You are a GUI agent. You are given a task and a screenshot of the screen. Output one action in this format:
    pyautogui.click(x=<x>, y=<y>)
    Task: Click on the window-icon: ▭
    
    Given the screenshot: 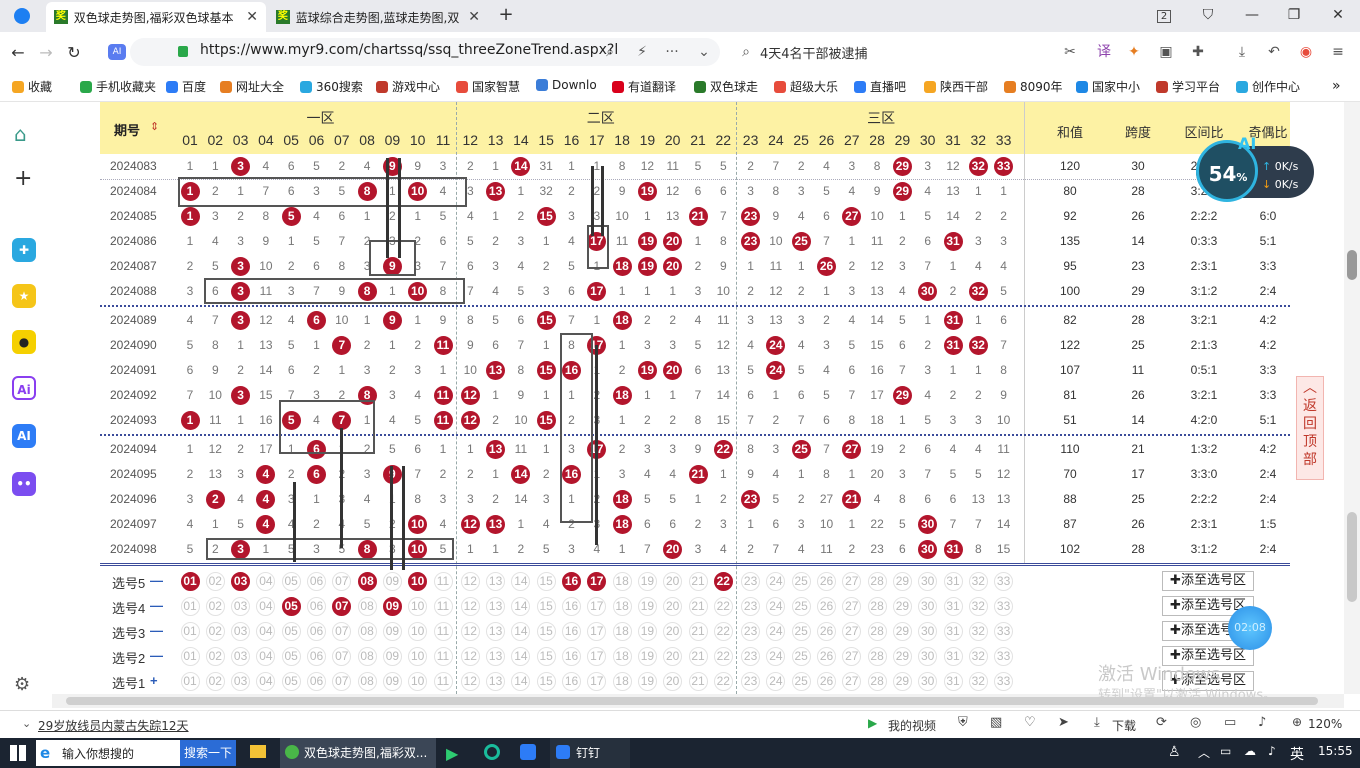 What is the action you would take?
    pyautogui.click(x=1230, y=722)
    